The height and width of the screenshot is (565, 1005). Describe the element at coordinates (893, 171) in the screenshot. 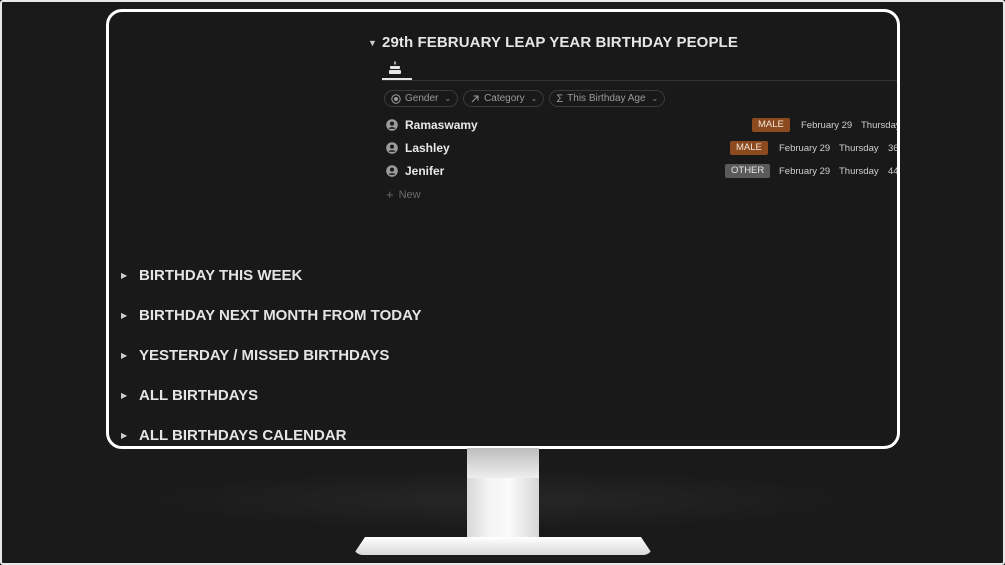

I see `birthday-age: 44` at that location.